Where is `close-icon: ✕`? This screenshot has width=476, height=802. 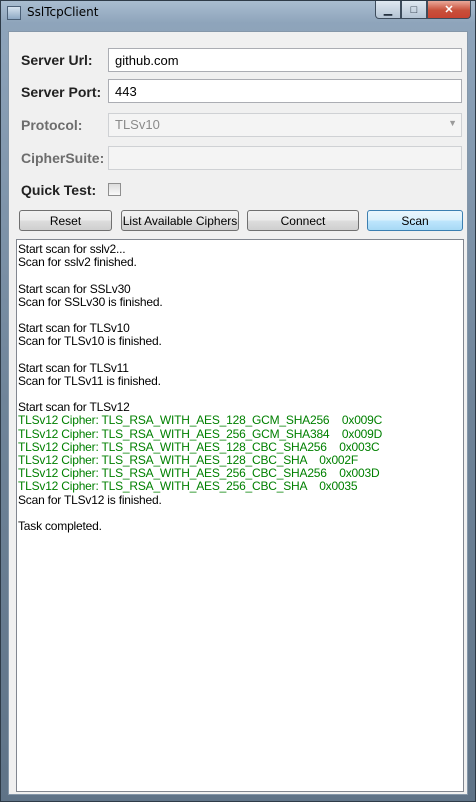
close-icon: ✕ is located at coordinates (449, 10).